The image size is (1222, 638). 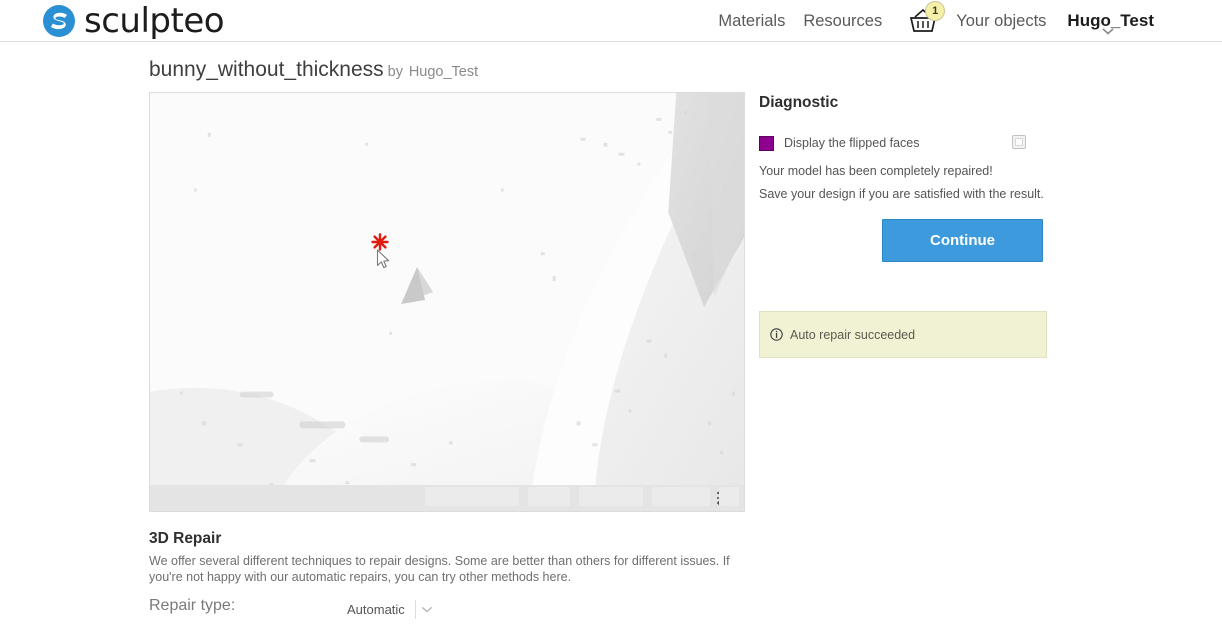 I want to click on viewer-toolbar-ghost-buttons, so click(x=582, y=496).